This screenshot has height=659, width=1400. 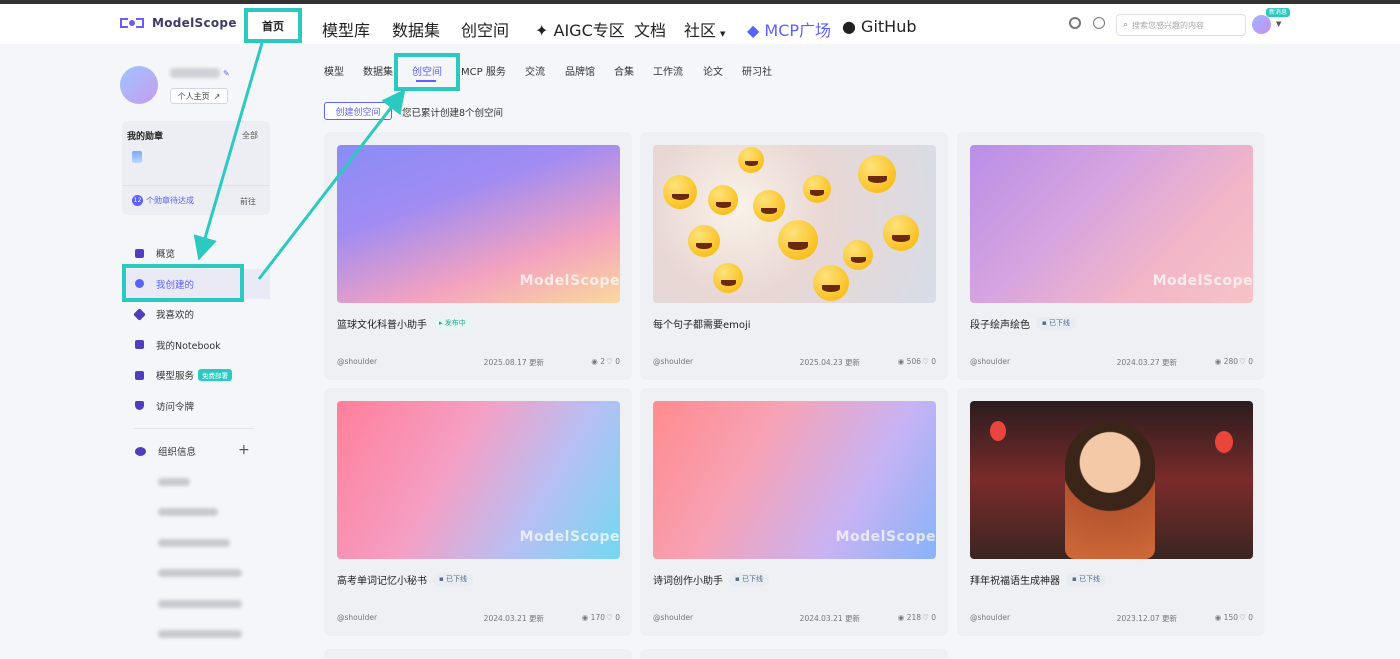 I want to click on card-date: 2025.08.17 更新, so click(x=513, y=362).